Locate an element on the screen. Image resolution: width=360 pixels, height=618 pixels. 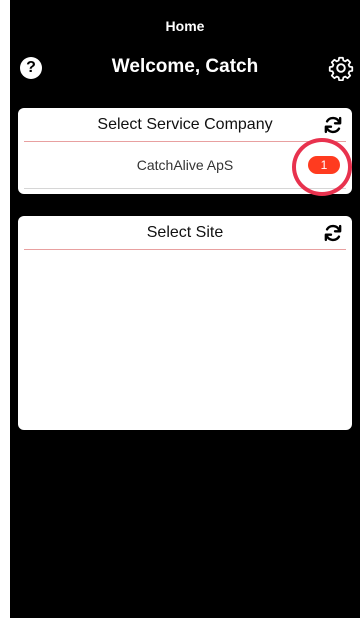
service-company-title: Select Service Company is located at coordinates (185, 124).